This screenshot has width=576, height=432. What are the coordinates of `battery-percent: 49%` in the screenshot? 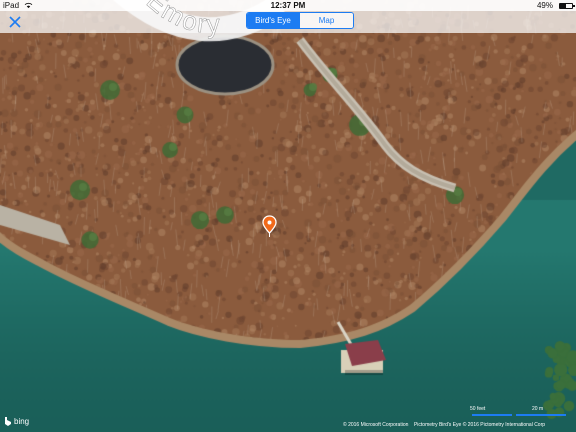 It's located at (544, 5).